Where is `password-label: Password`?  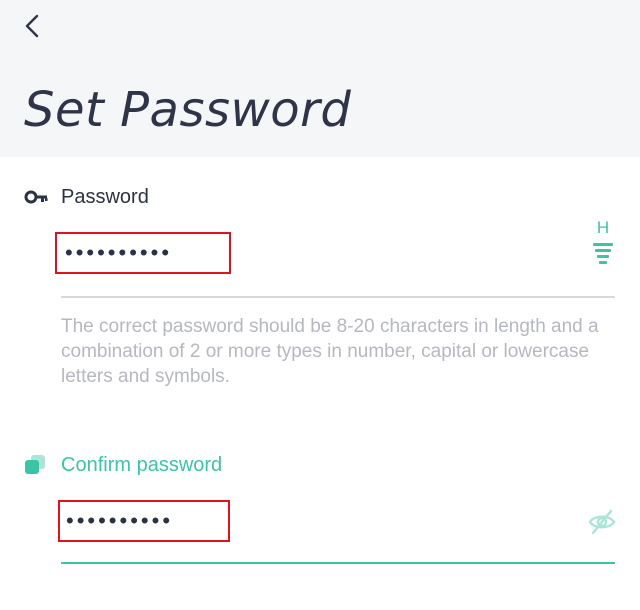
password-label: Password is located at coordinates (105, 197).